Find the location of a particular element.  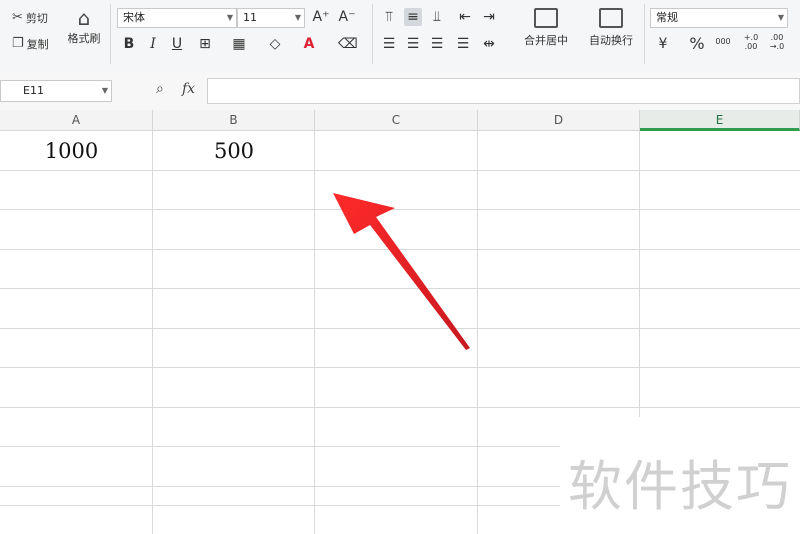

font-size-select: 11 ▼ is located at coordinates (271, 18).